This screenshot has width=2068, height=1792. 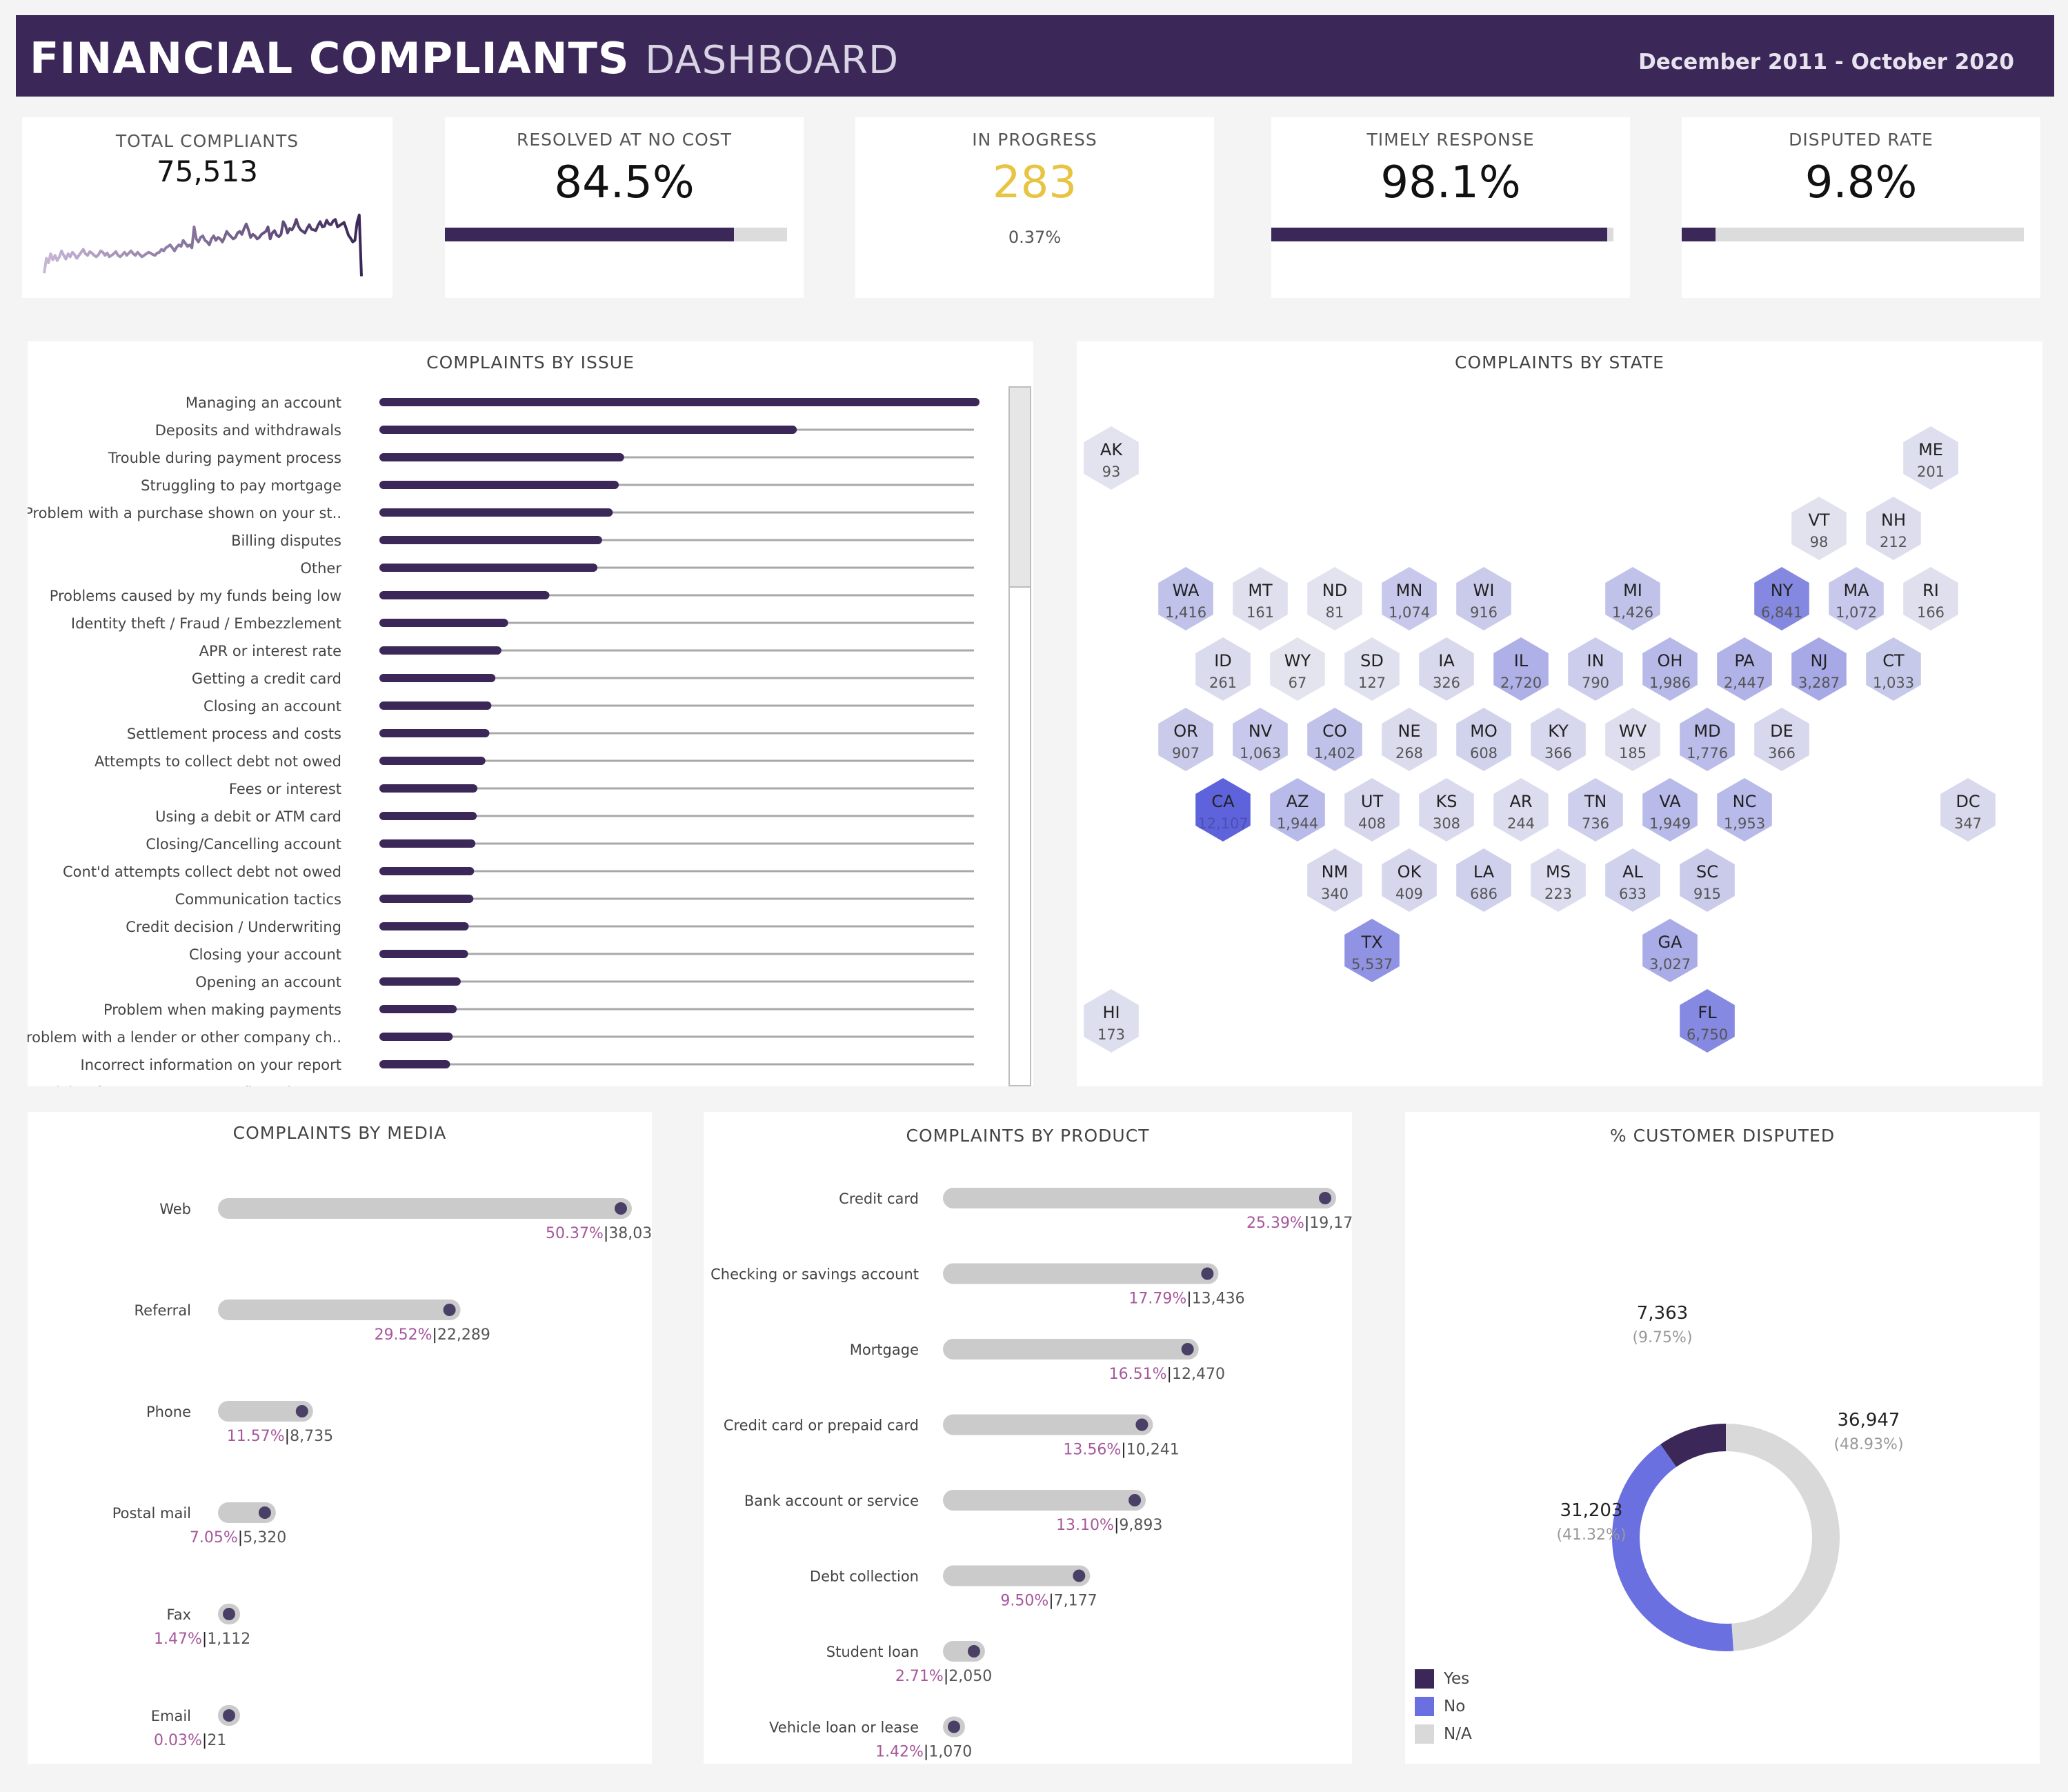 I want to click on issue-label: Other, so click(x=321, y=568).